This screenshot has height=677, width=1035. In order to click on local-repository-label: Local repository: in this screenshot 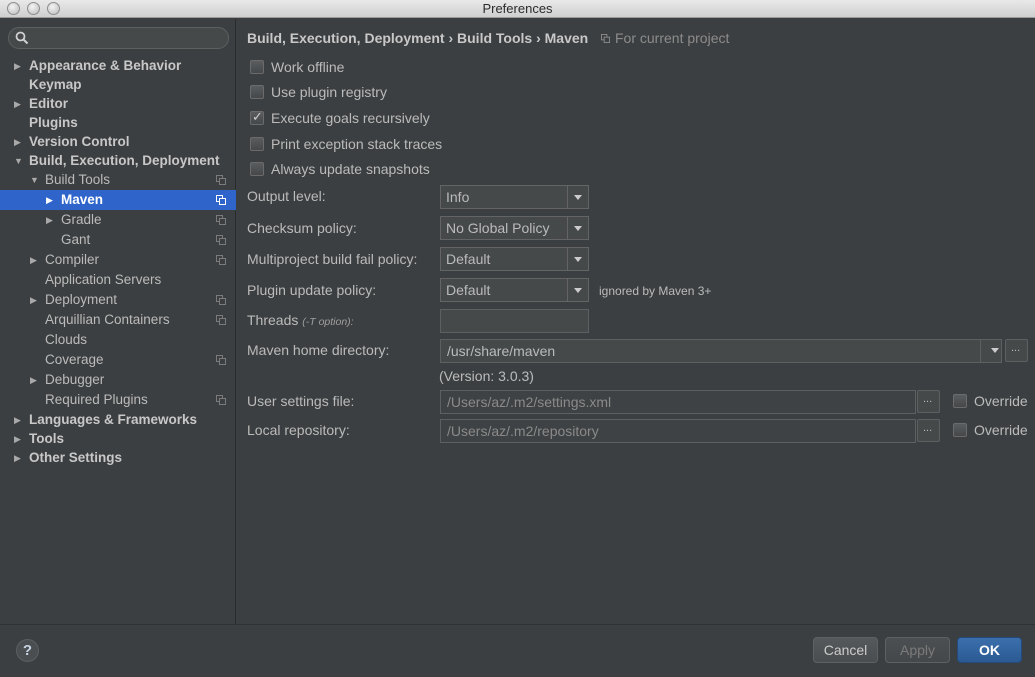, I will do `click(298, 430)`.